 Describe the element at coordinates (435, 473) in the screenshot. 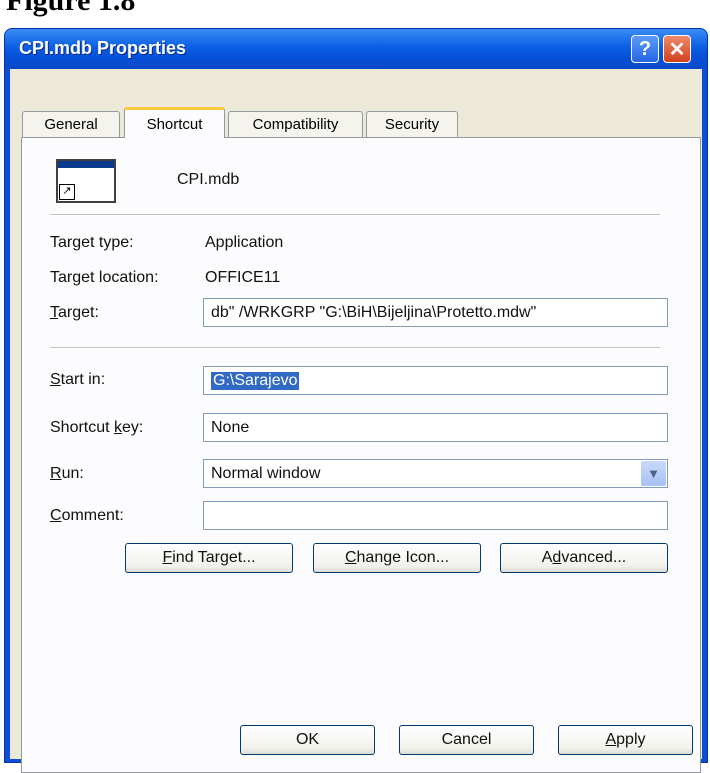

I see `run-select: Normal window ▼` at that location.